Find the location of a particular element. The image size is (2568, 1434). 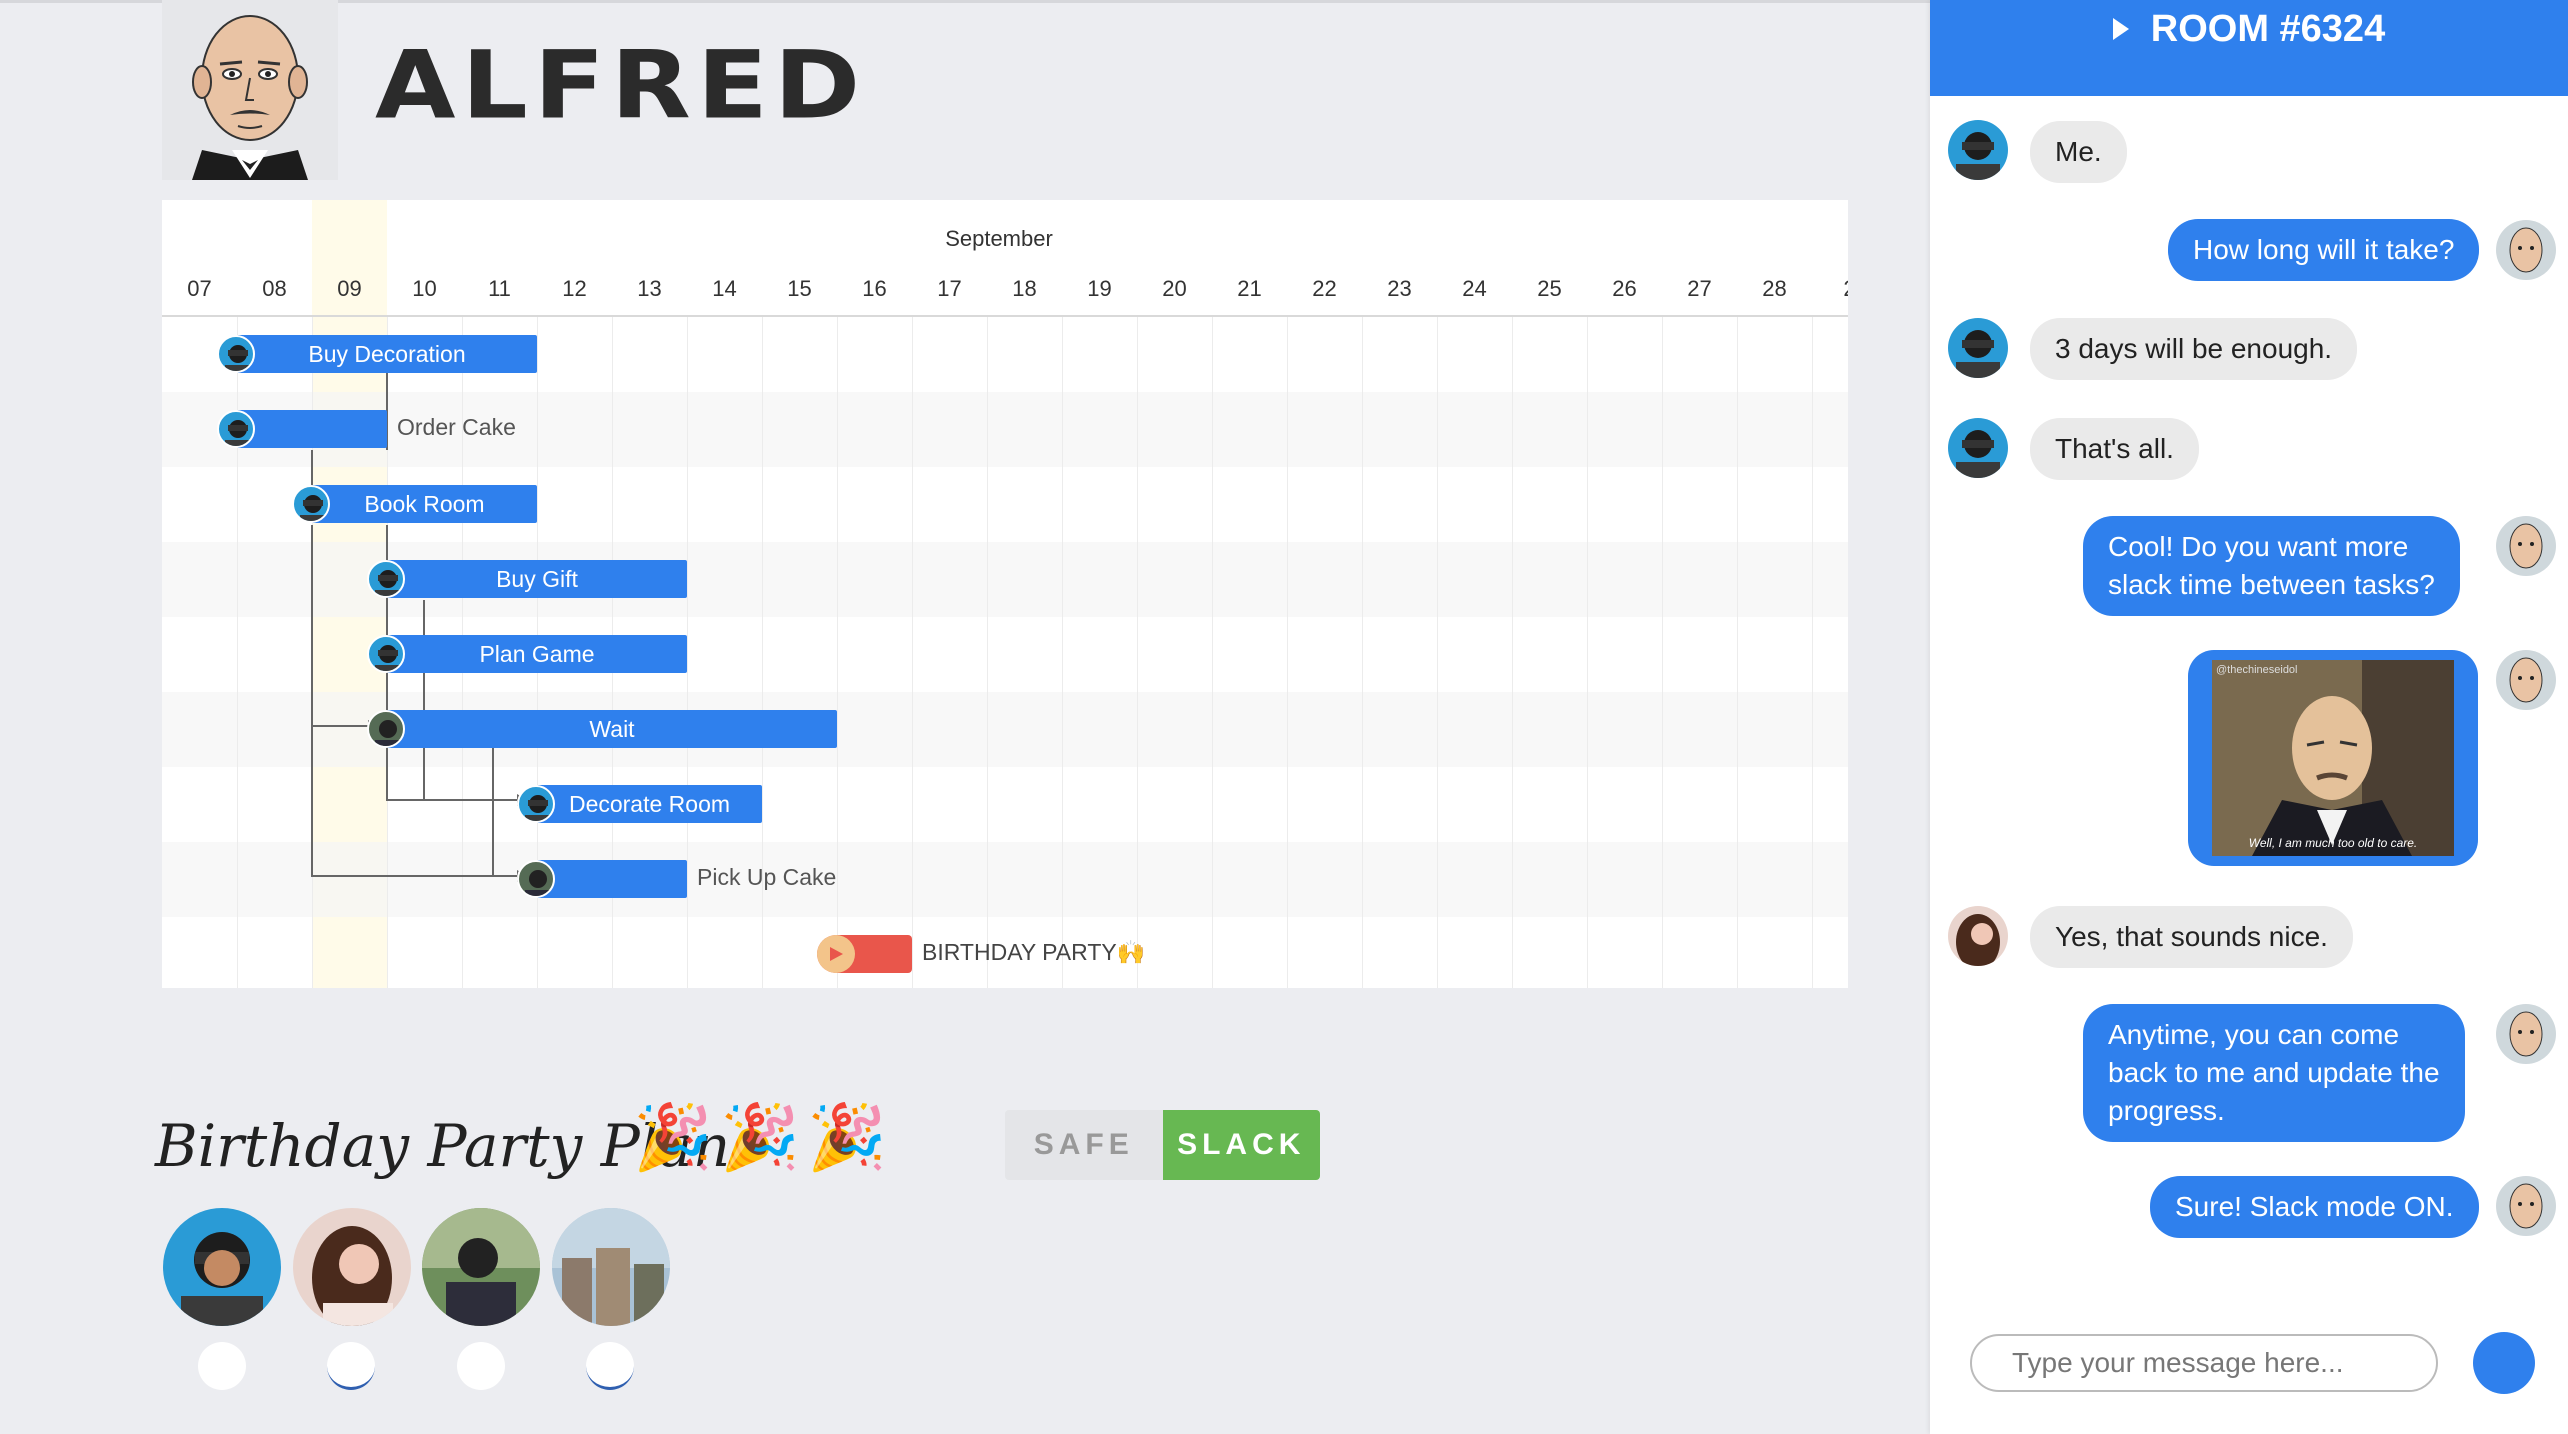

day-label: 25 is located at coordinates (1549, 288).